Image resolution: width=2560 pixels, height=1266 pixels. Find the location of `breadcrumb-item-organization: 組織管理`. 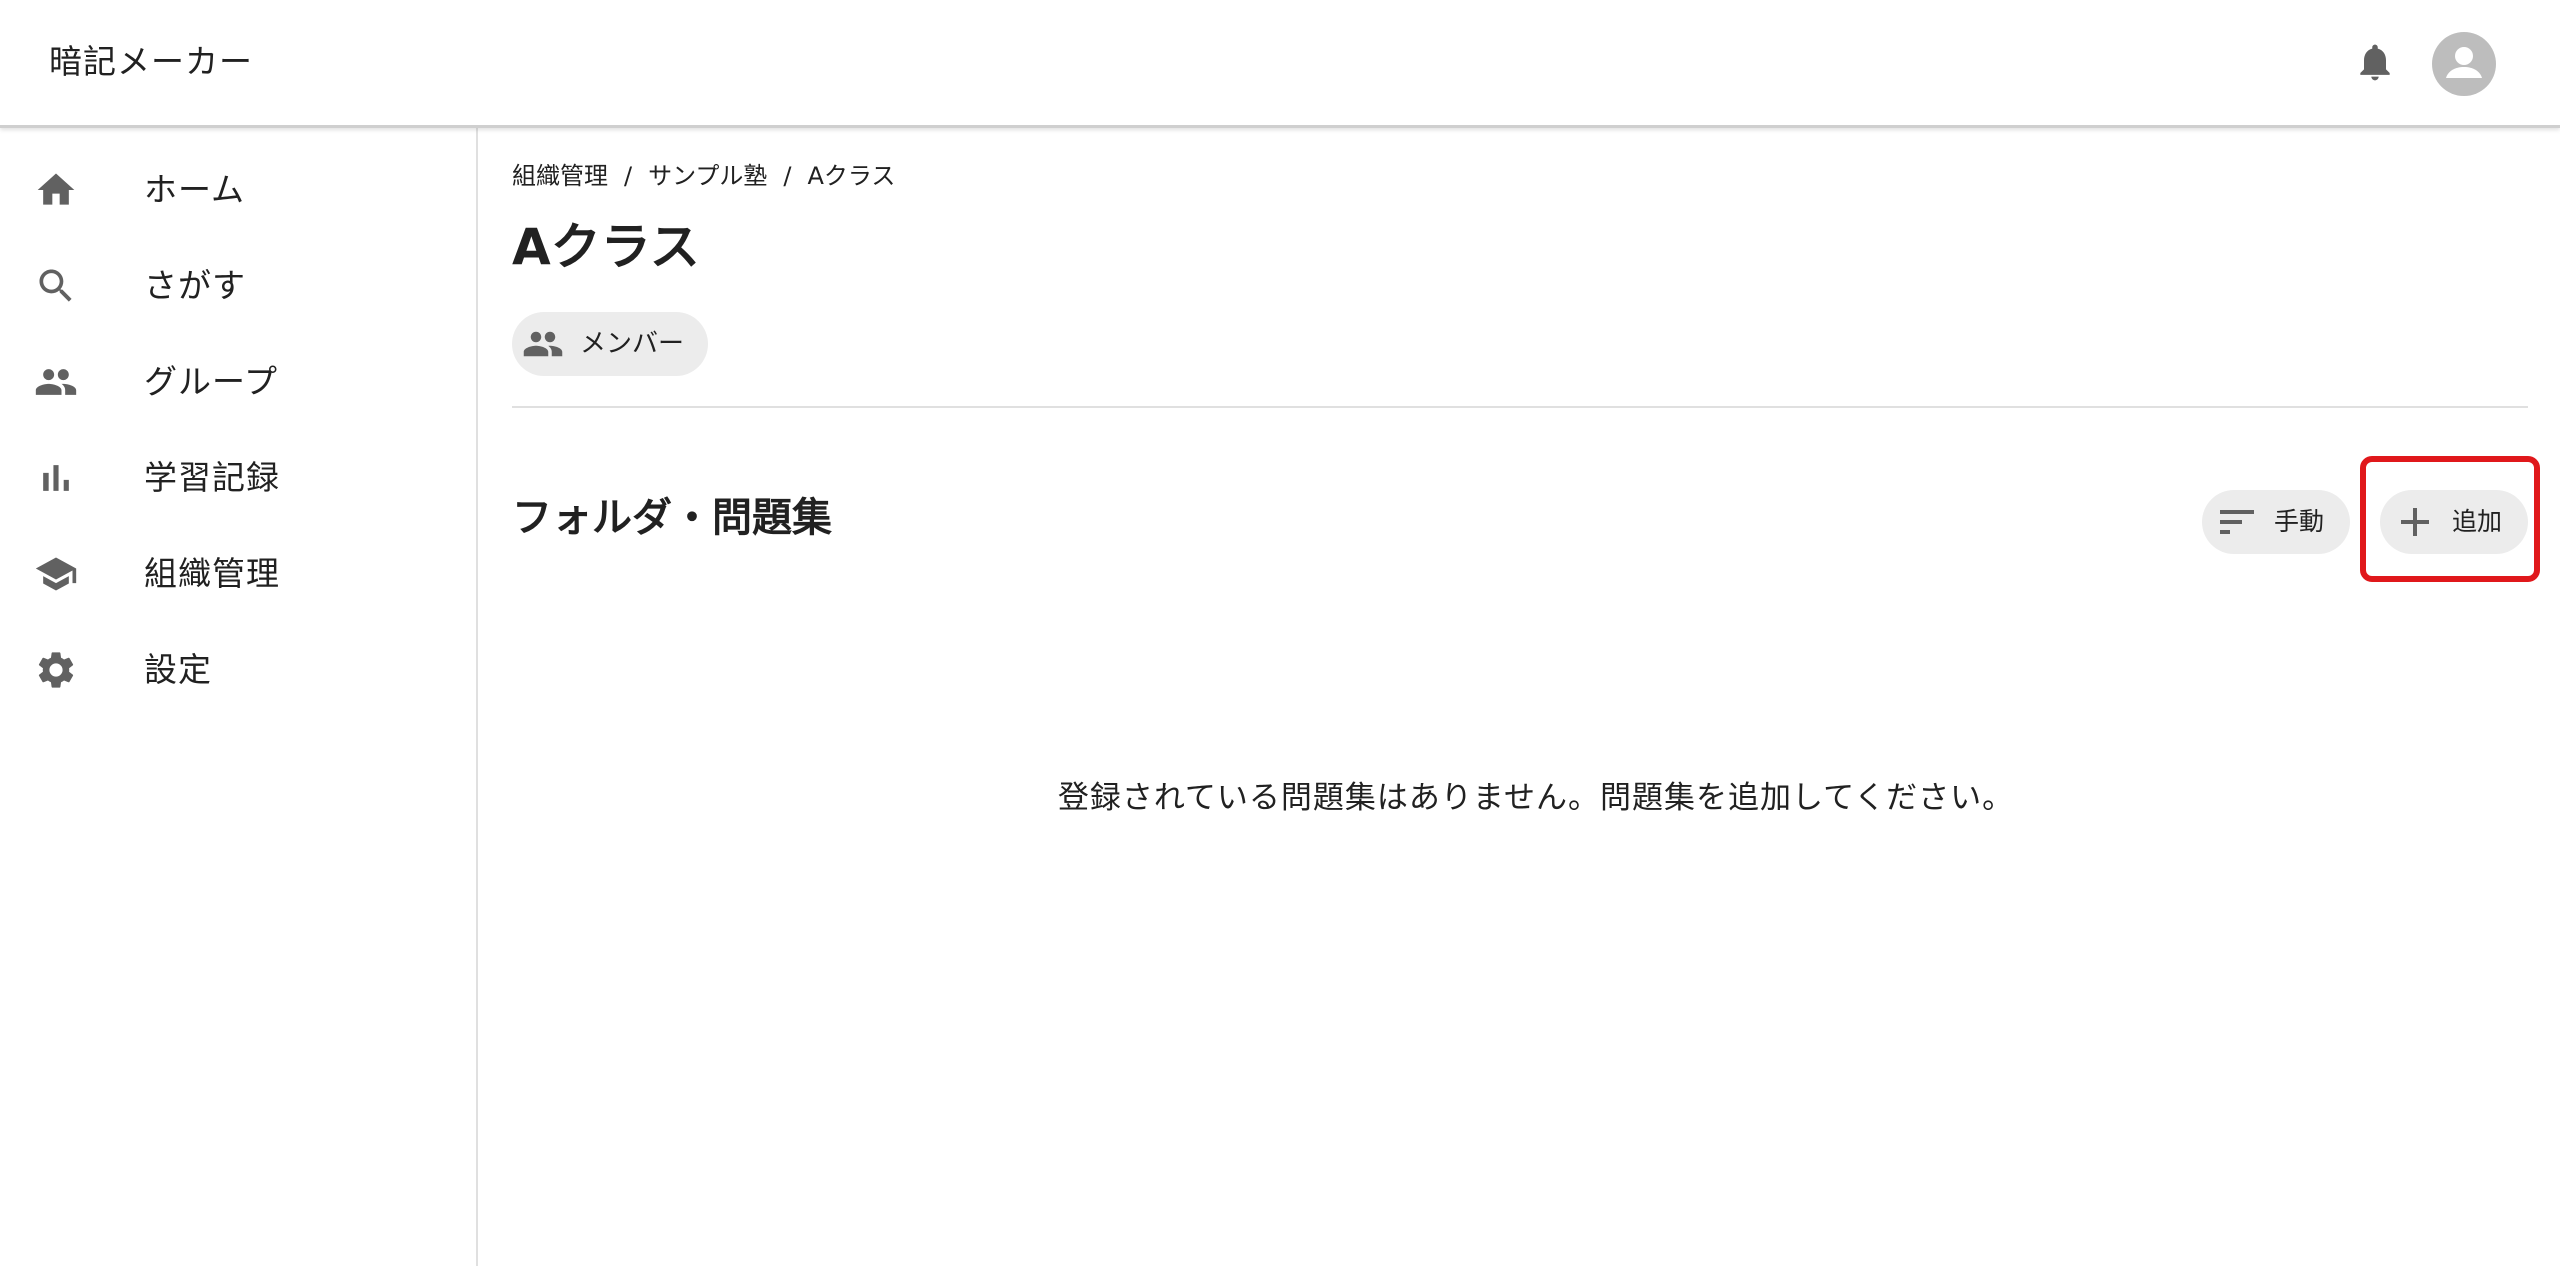

breadcrumb-item-organization: 組織管理 is located at coordinates (560, 176).